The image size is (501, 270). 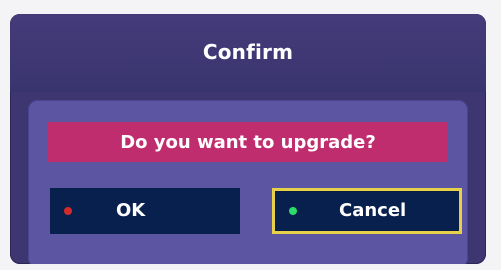 I want to click on ok-button-label: OK, so click(x=131, y=210).